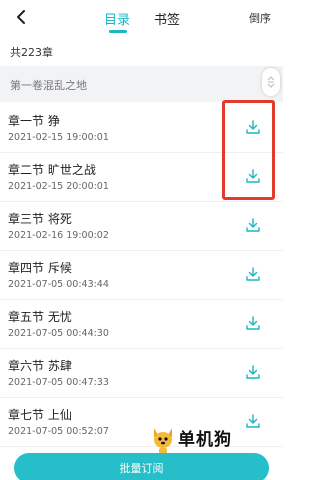 Image resolution: width=320 pixels, height=480 pixels. Describe the element at coordinates (141, 466) in the screenshot. I see `batch-subscribe-button: 批量订阅` at that location.